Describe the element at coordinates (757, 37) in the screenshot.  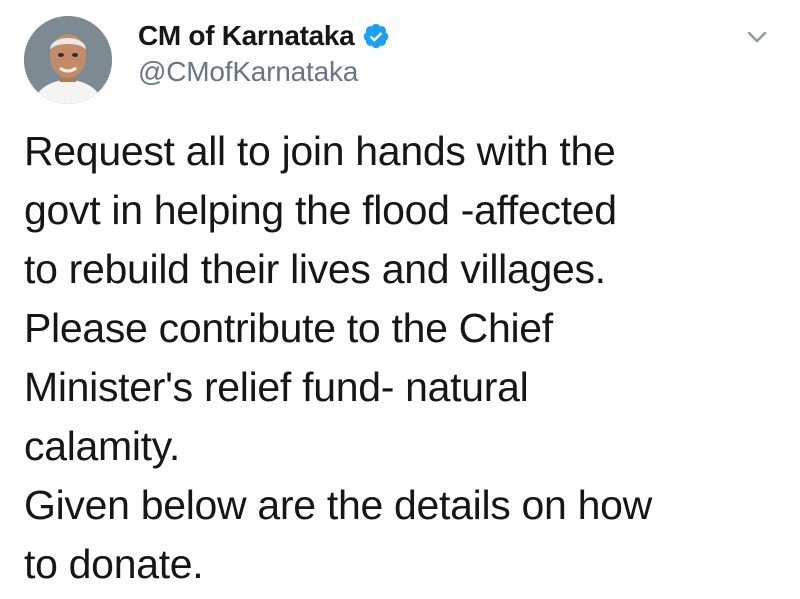
I see `chevron-down-icon` at that location.